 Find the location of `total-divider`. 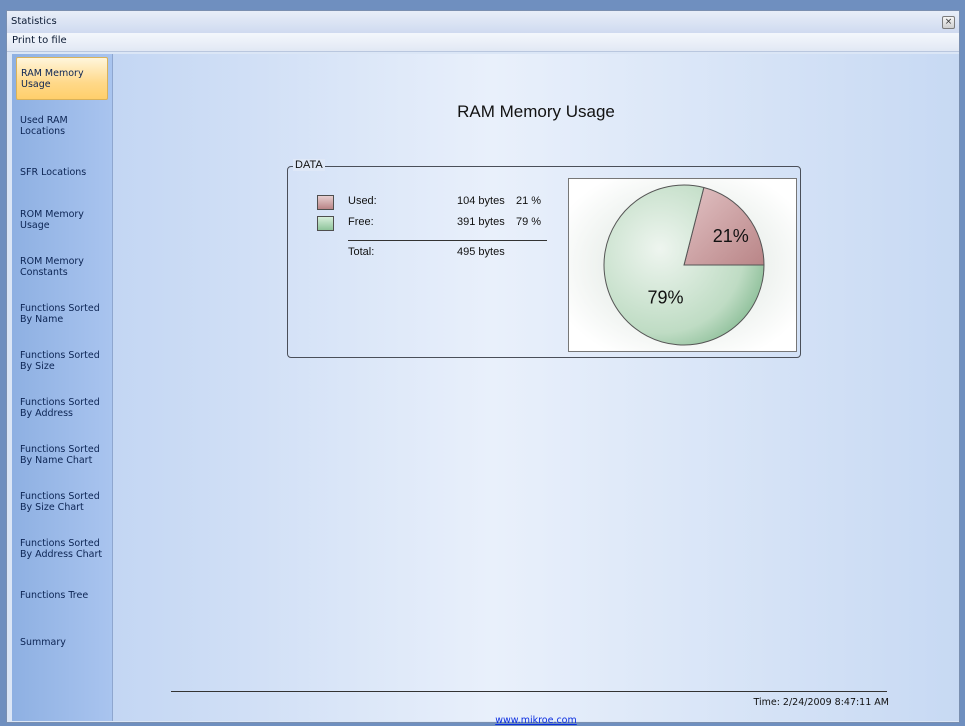

total-divider is located at coordinates (447, 240).